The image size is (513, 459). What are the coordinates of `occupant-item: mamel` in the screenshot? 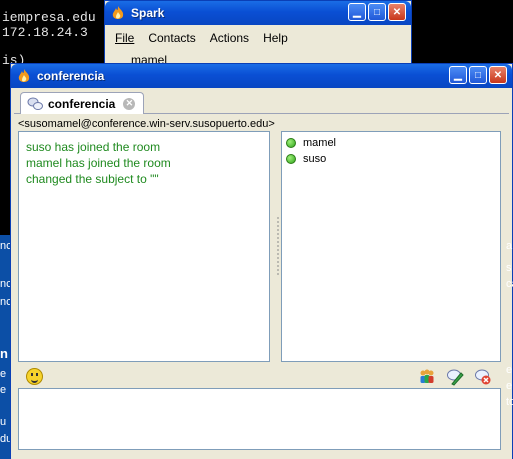 It's located at (311, 143).